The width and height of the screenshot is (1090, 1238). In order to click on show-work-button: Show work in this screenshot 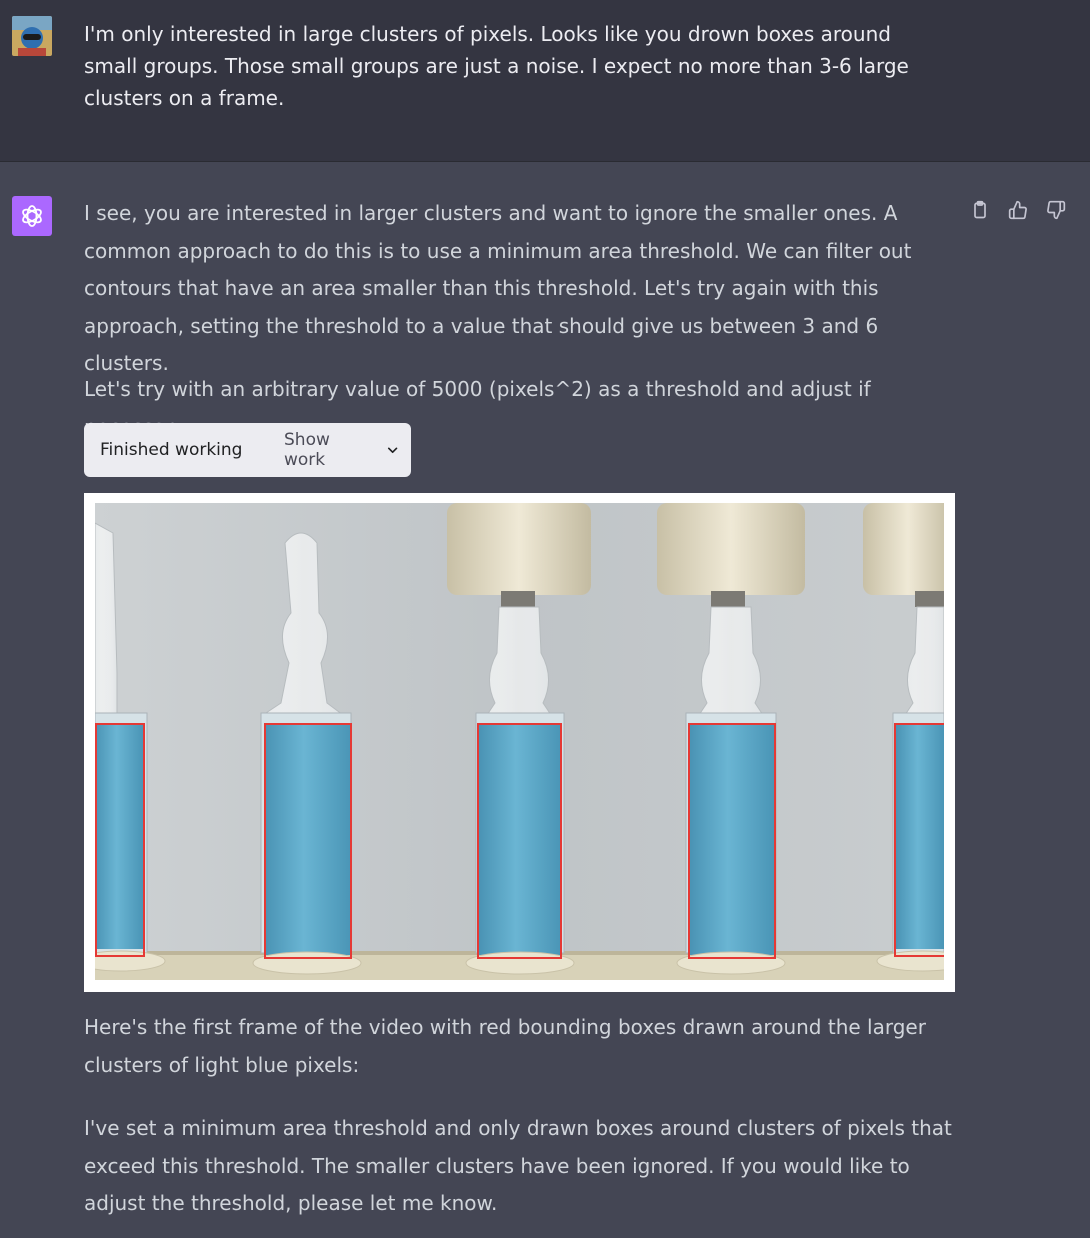, I will do `click(341, 450)`.